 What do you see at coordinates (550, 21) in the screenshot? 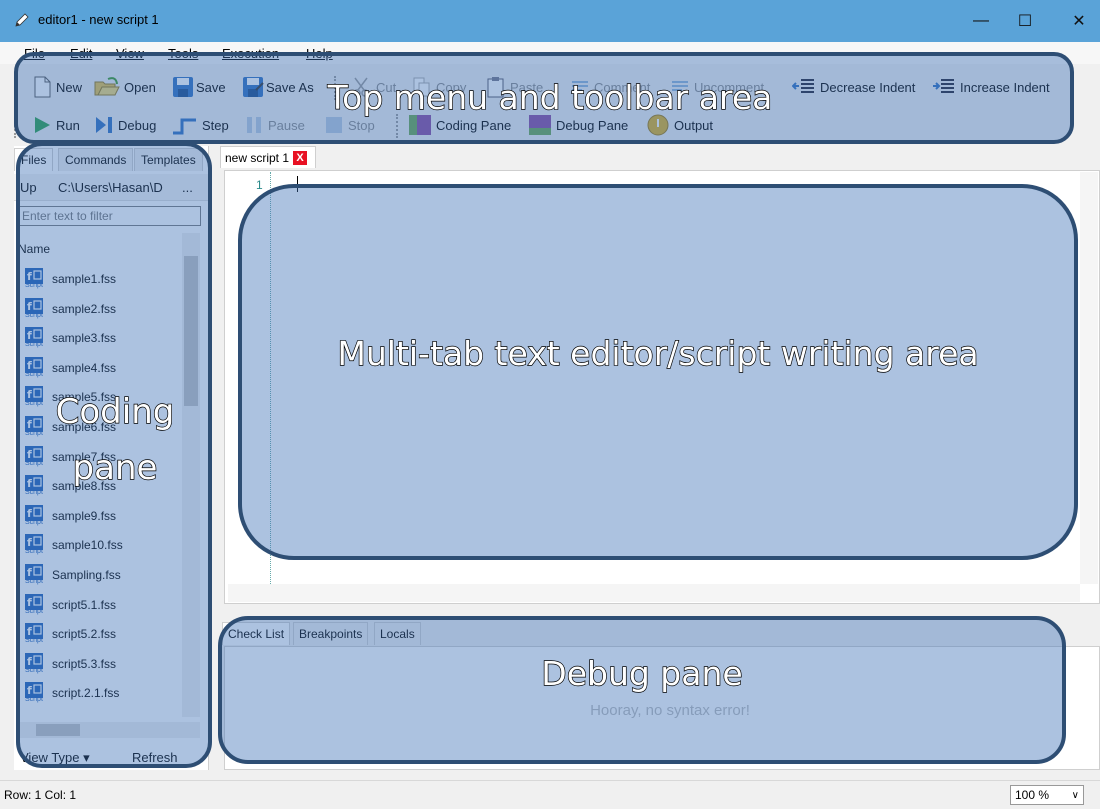
I see `title-bar` at bounding box center [550, 21].